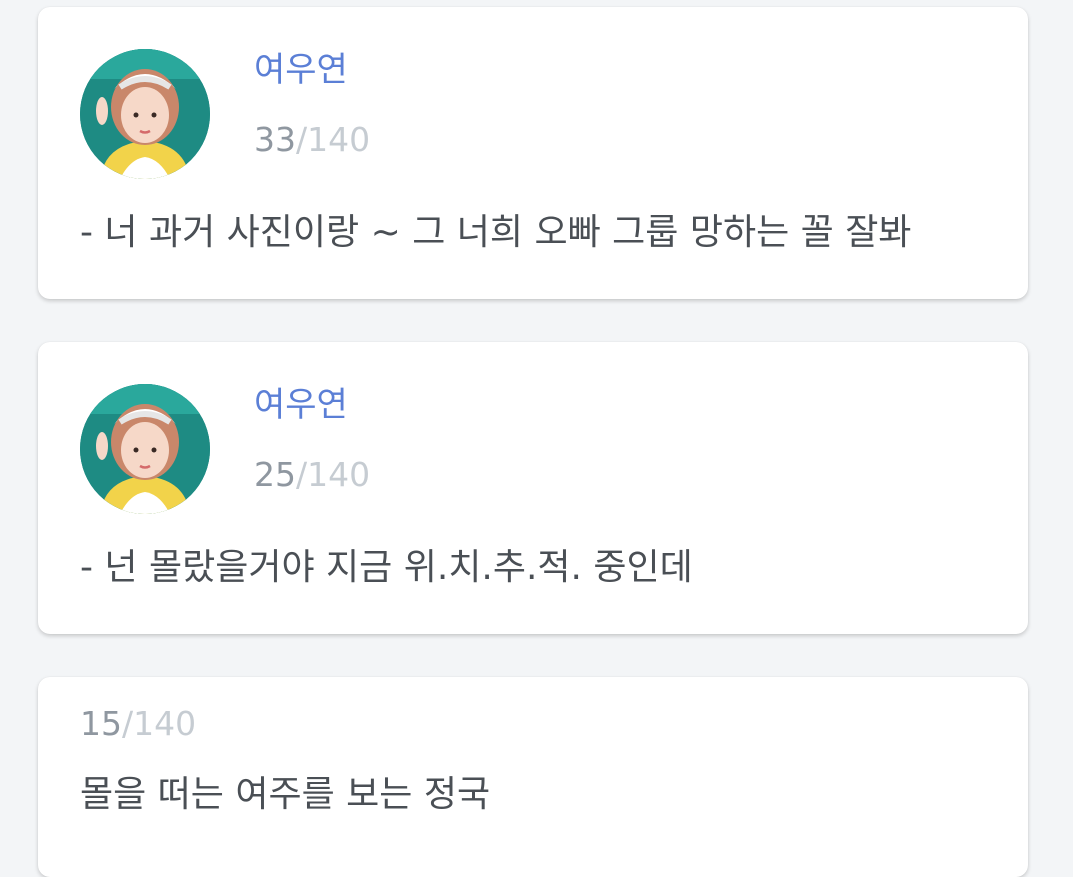 Image resolution: width=1073 pixels, height=877 pixels. Describe the element at coordinates (285, 794) in the screenshot. I see `message-text: 몰을 떠는 여주를 보는 정국` at that location.